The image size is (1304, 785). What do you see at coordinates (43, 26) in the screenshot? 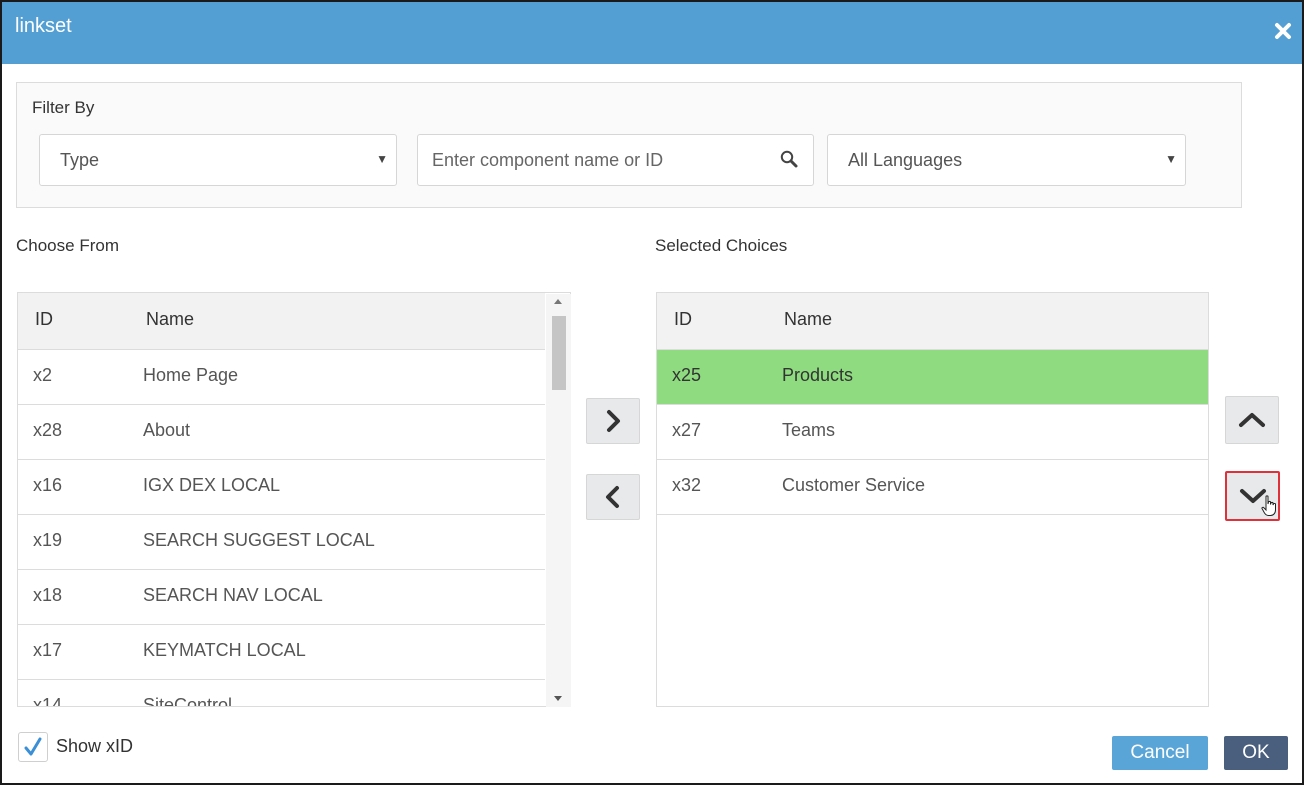
I see `dialog-title: linkset` at bounding box center [43, 26].